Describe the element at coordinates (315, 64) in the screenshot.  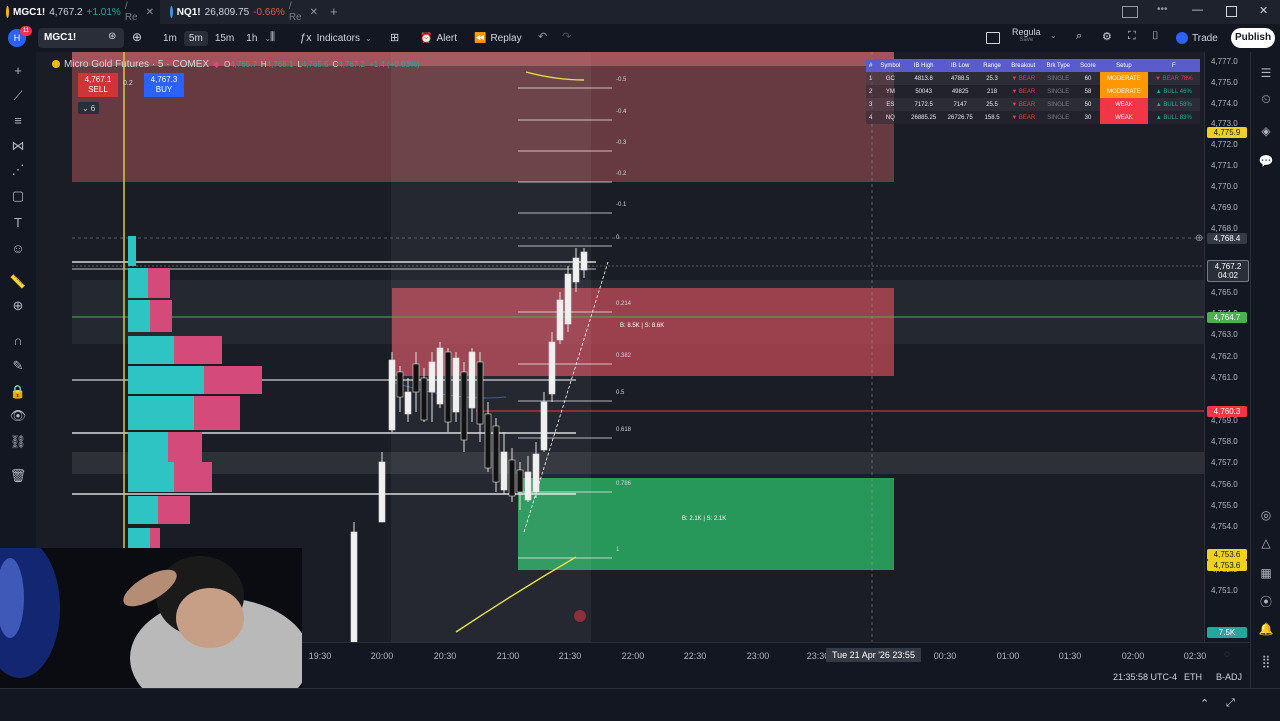
I see `low-value: 4,765.5` at that location.